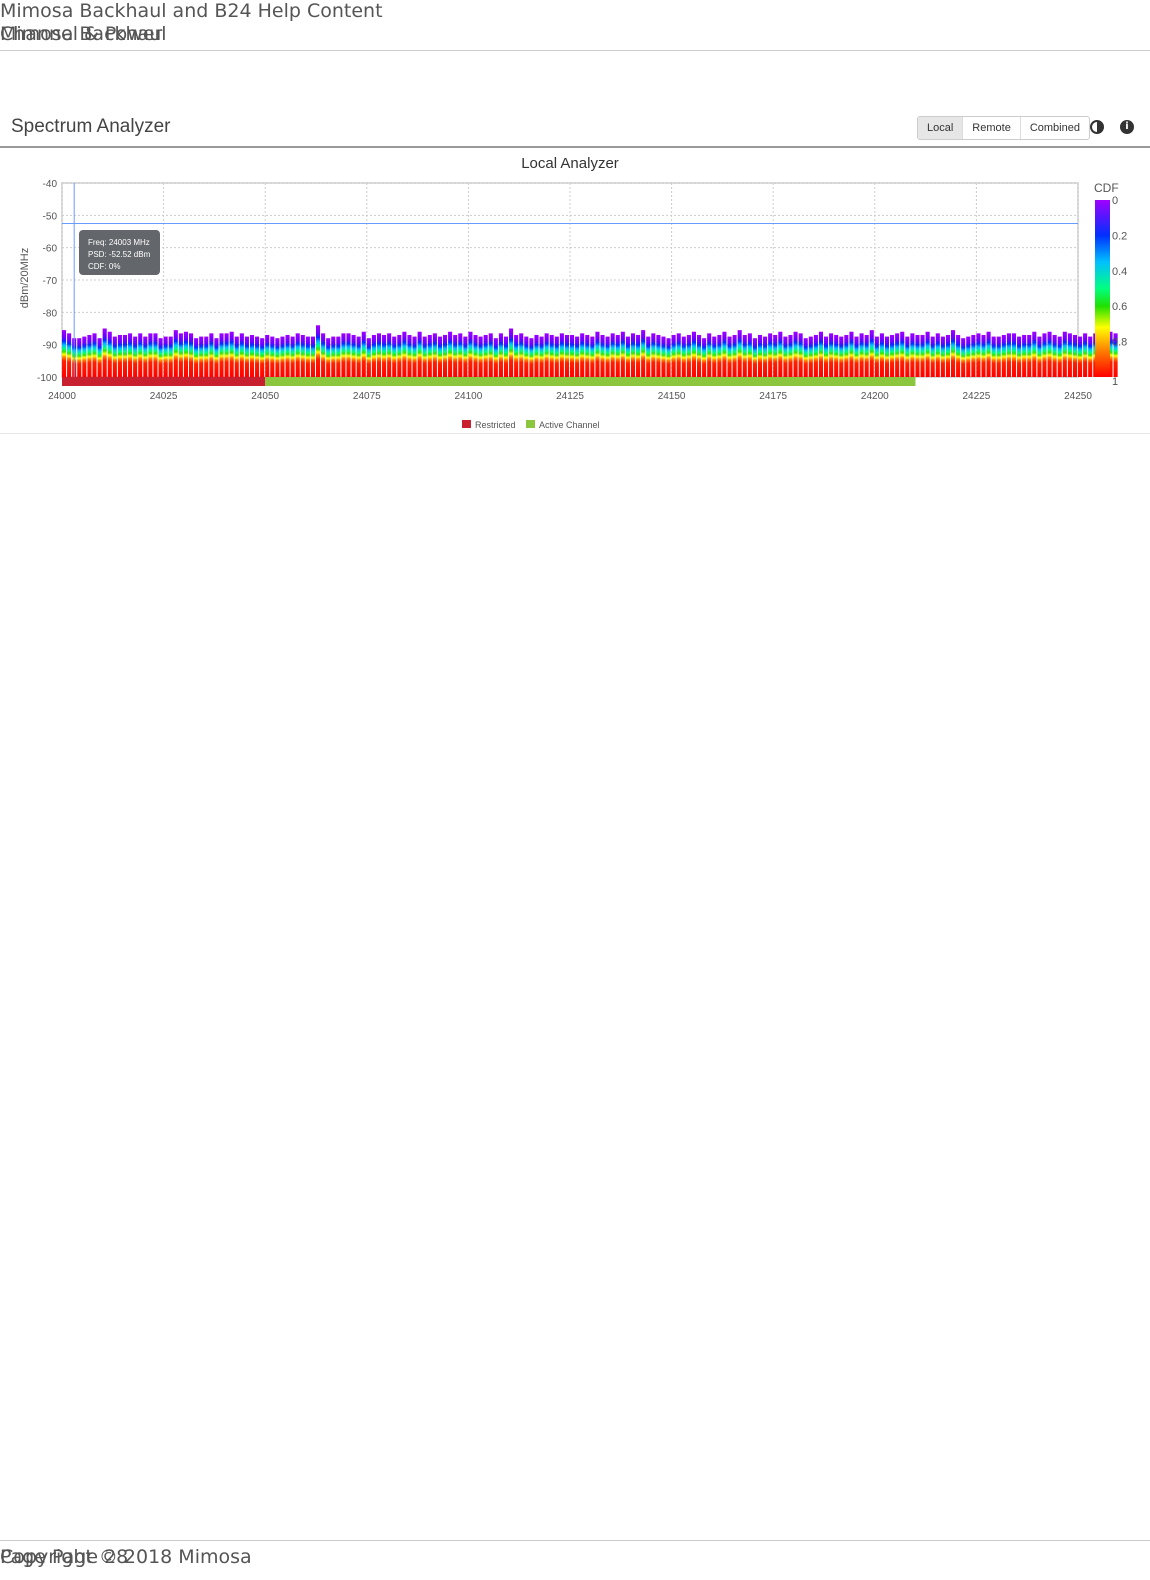 Image resolution: width=1150 pixels, height=1580 pixels. What do you see at coordinates (569, 425) in the screenshot?
I see `legend-active-channel: Active Channel` at bounding box center [569, 425].